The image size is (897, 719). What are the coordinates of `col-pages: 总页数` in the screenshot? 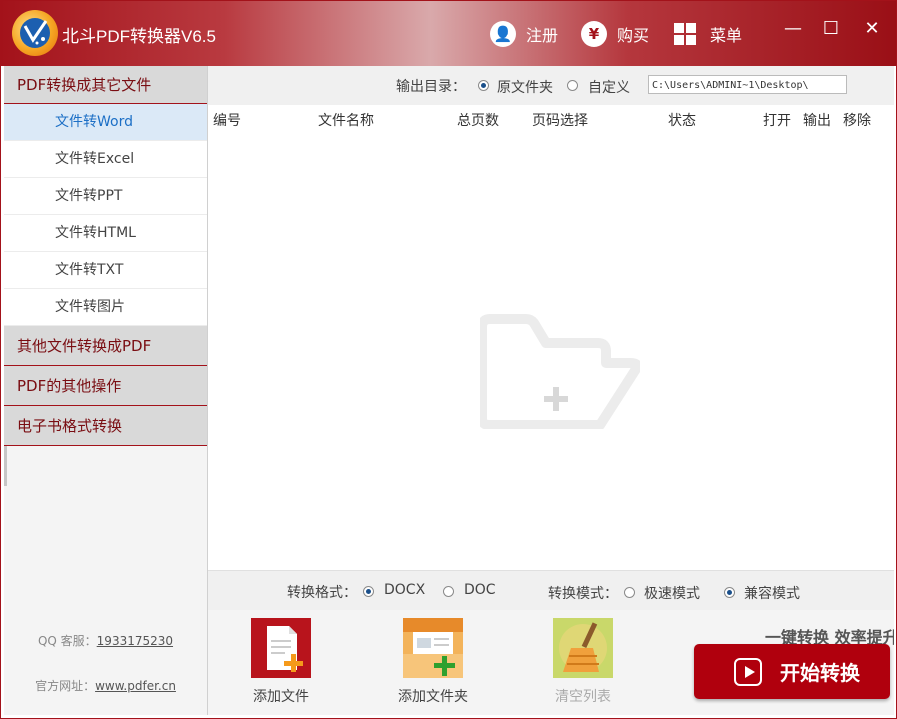 It's located at (478, 121).